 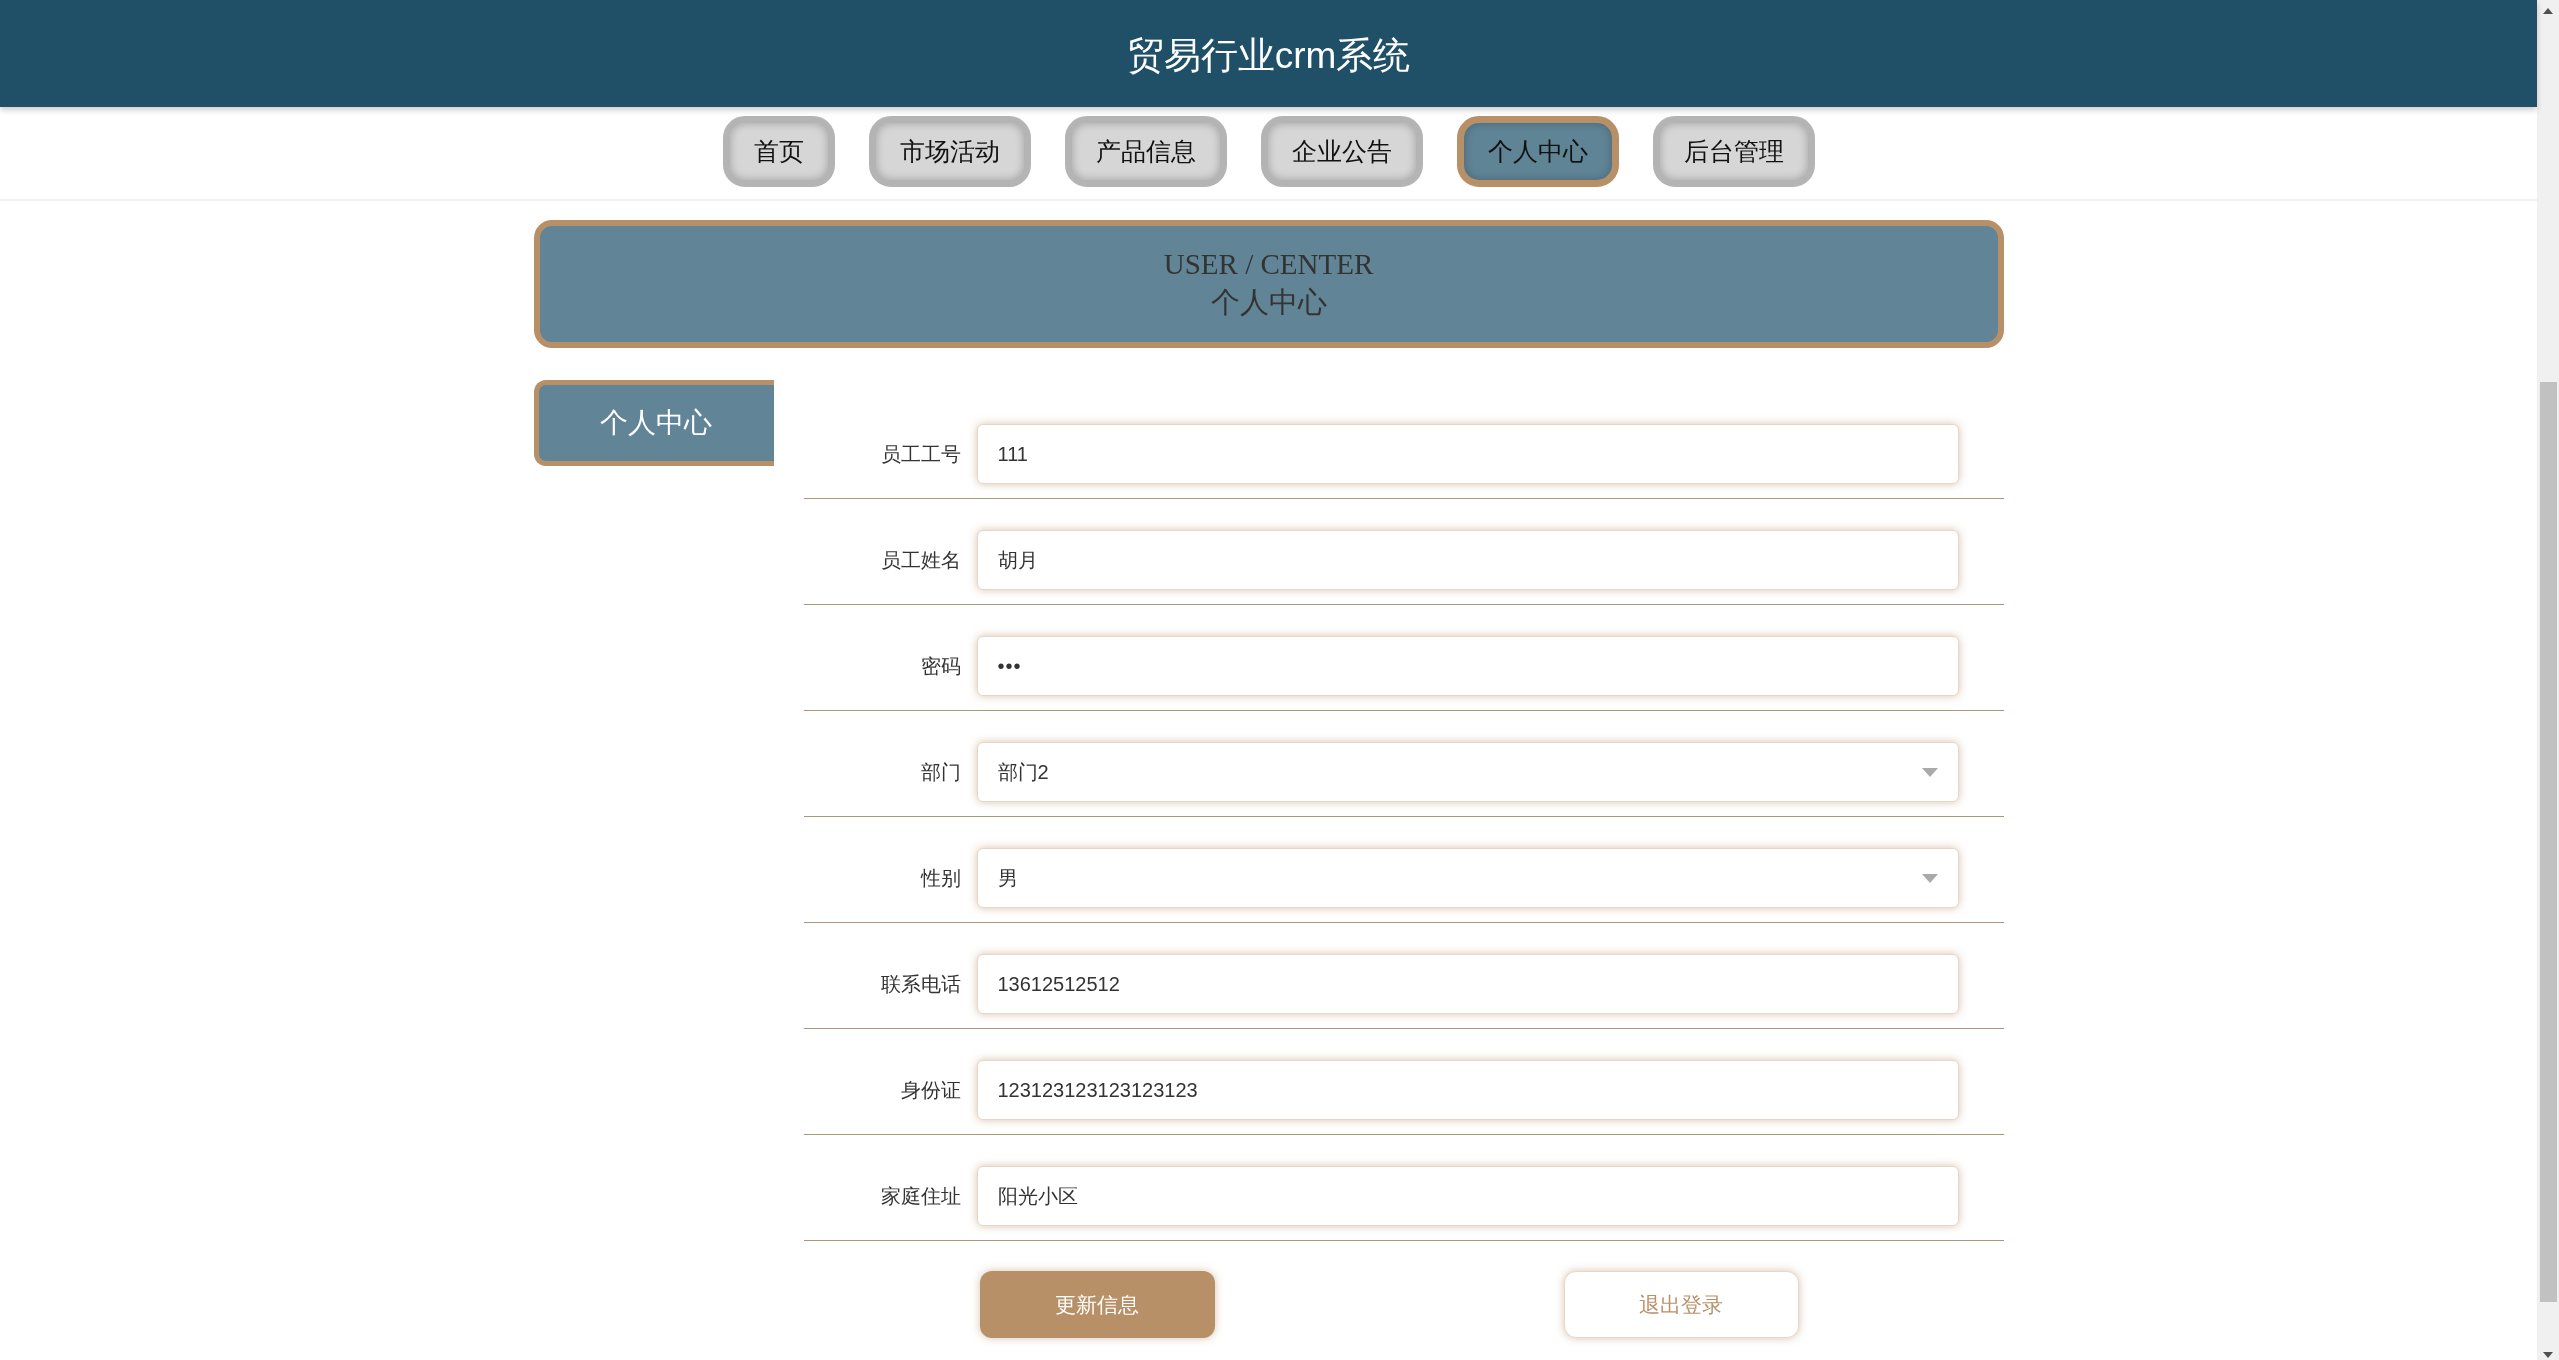 What do you see at coordinates (920, 984) in the screenshot?
I see `field-label: 联系电话` at bounding box center [920, 984].